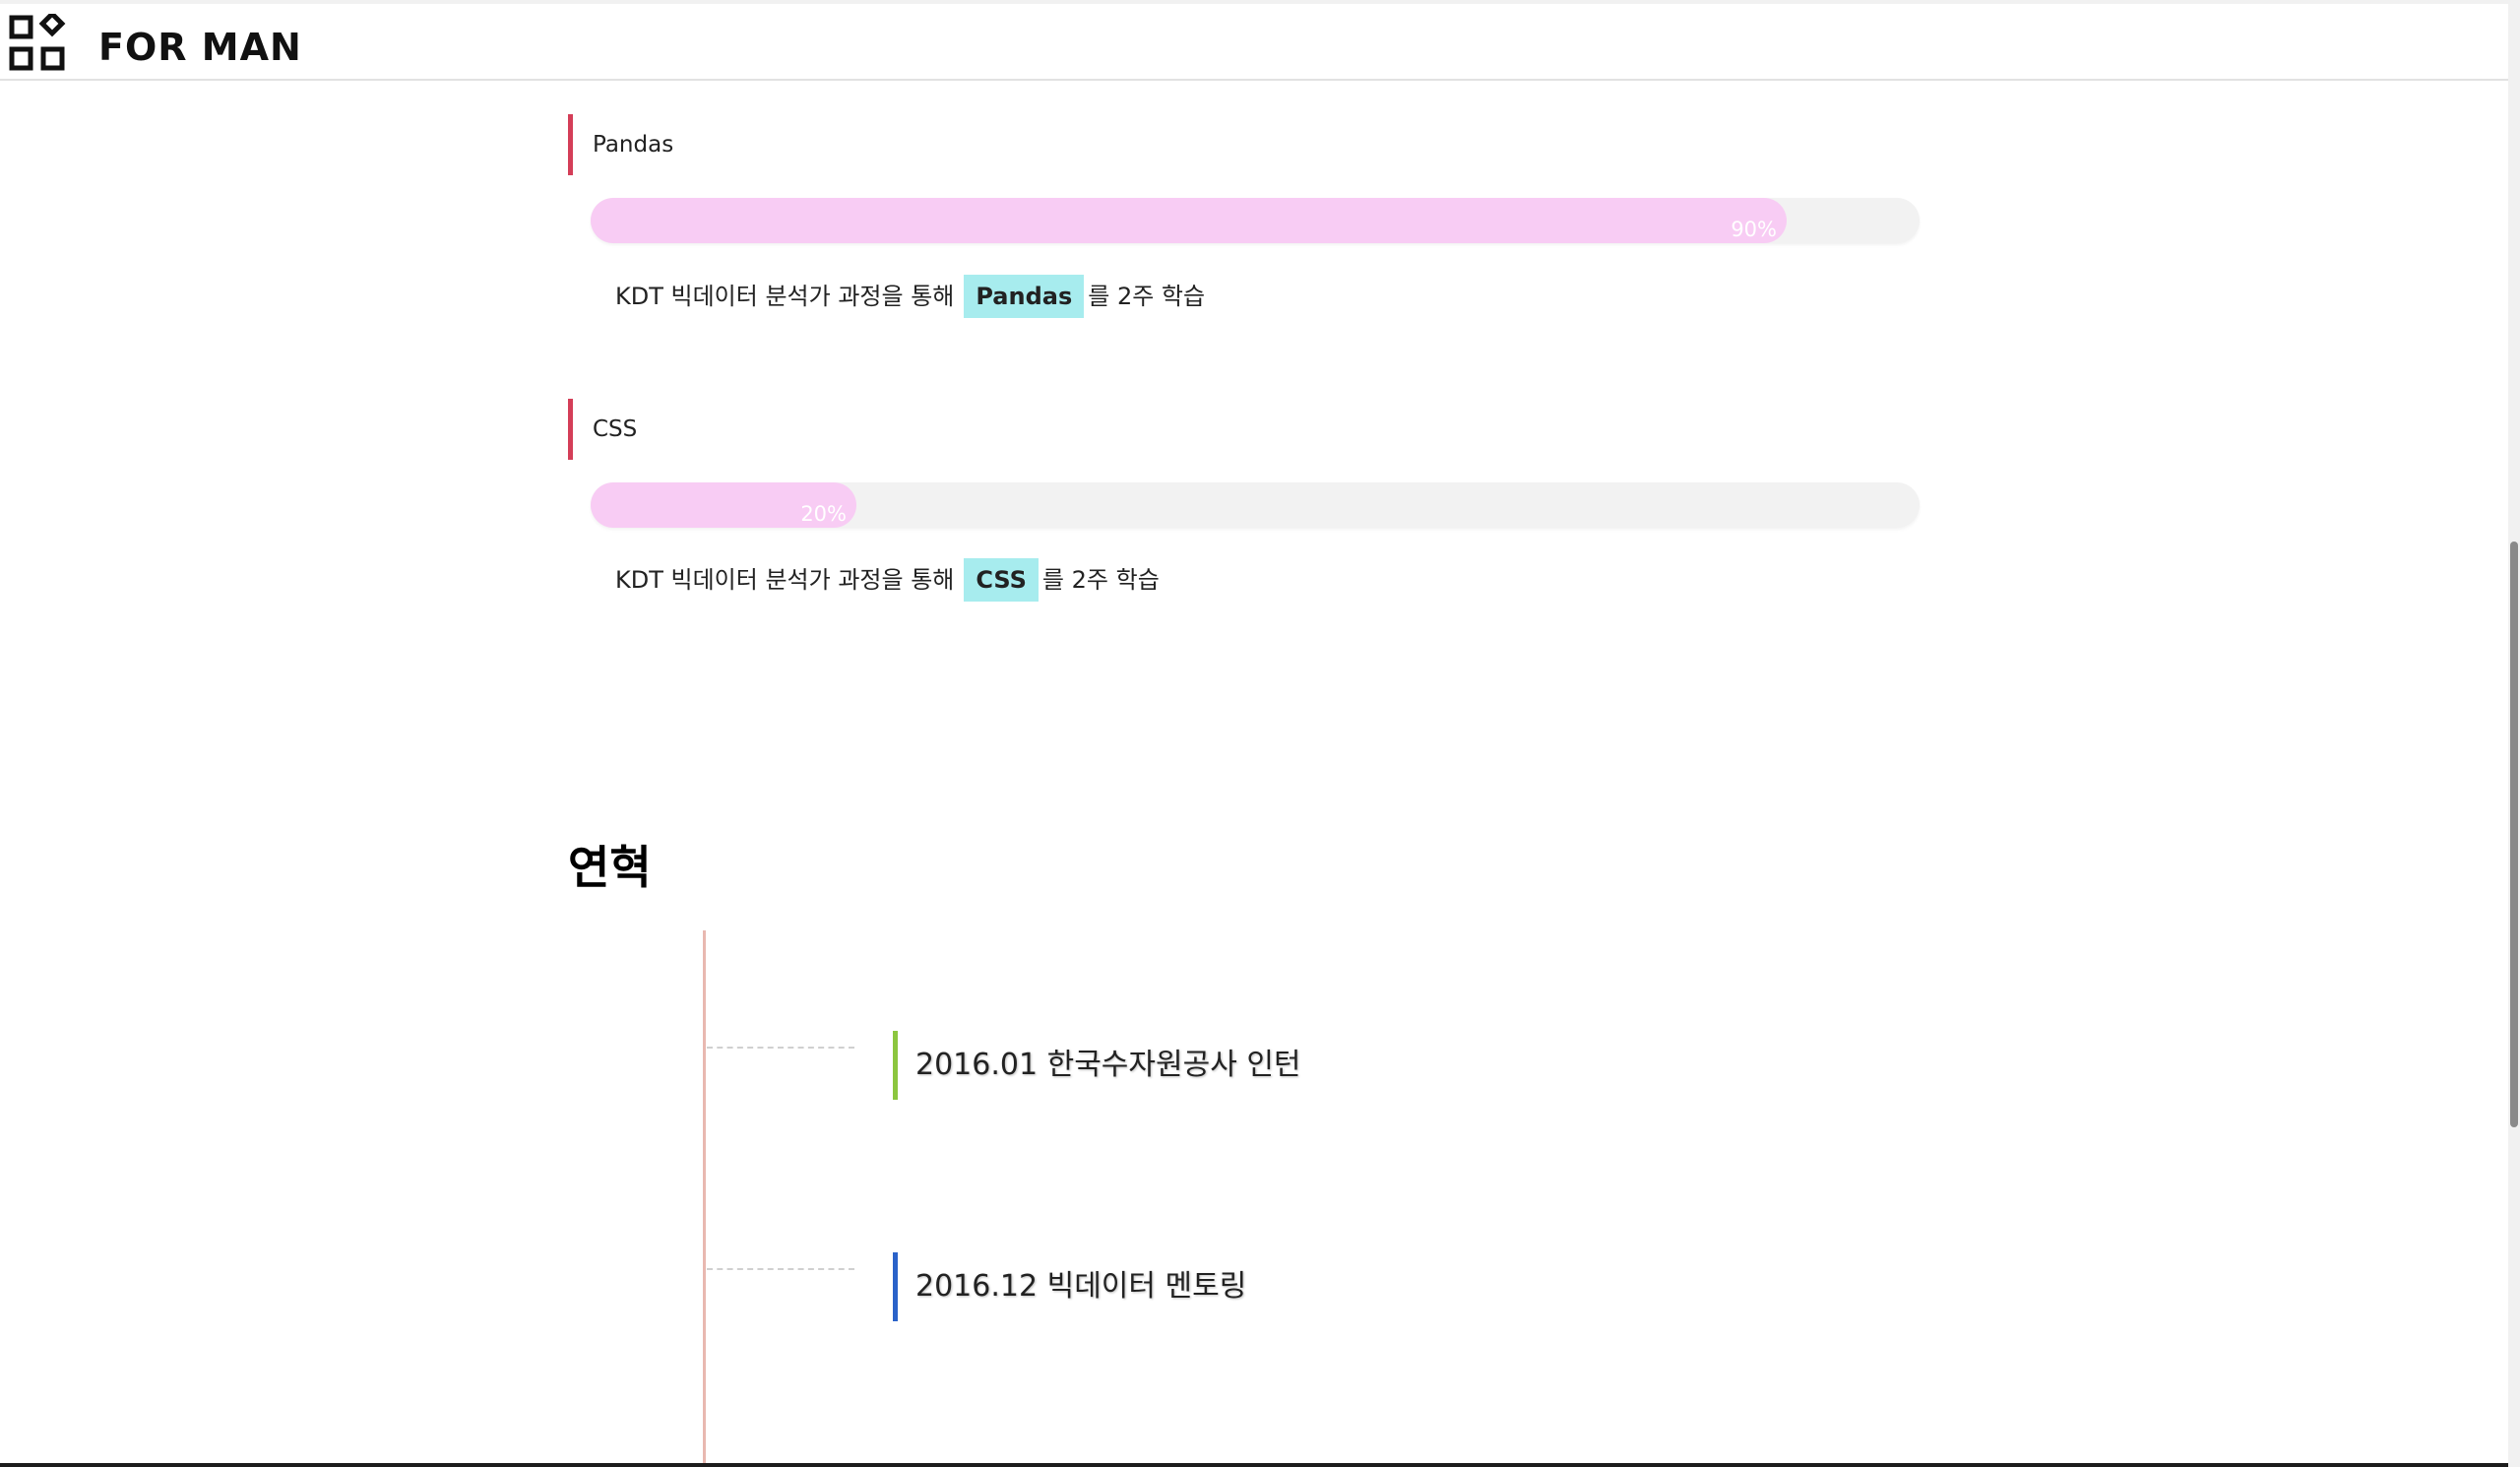  Describe the element at coordinates (37, 43) in the screenshot. I see `apps-grid-icon` at that location.